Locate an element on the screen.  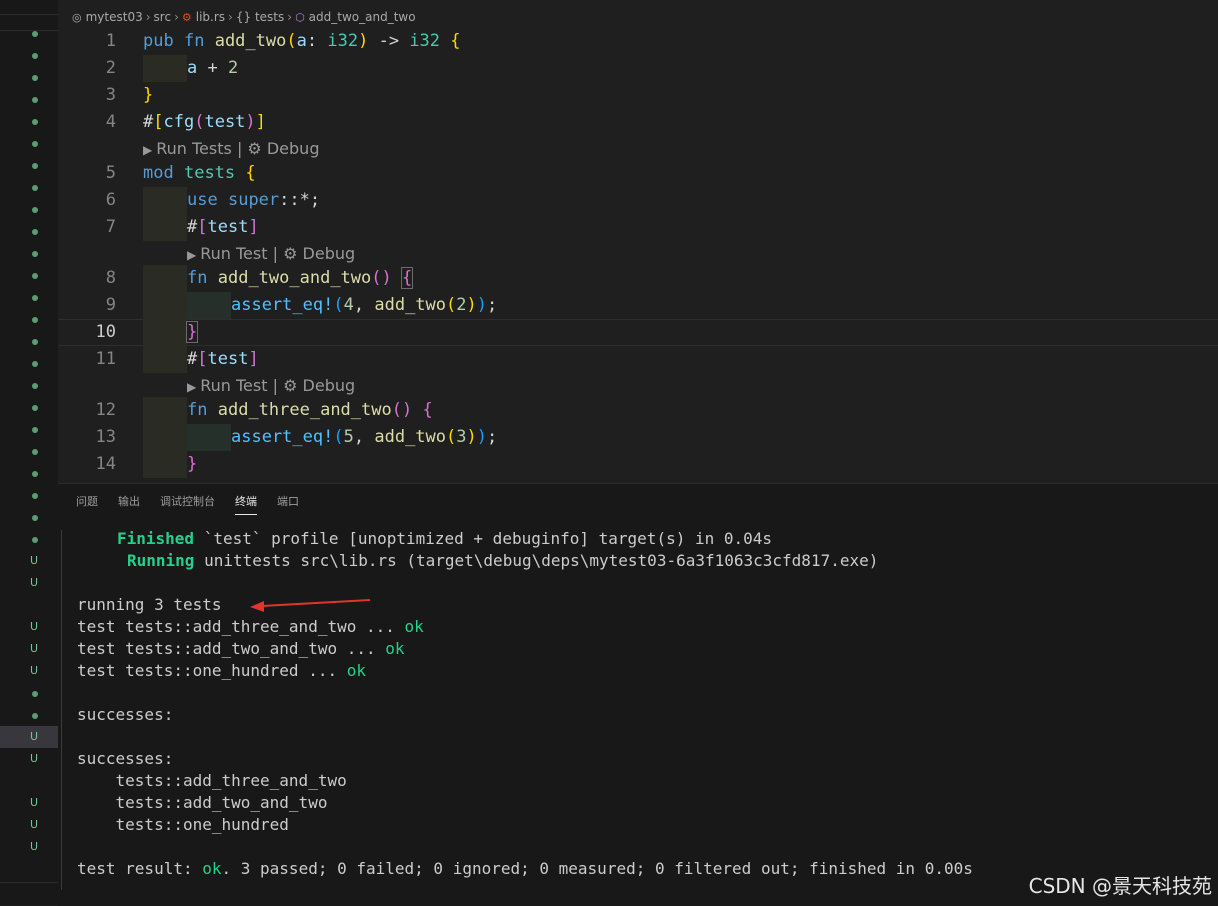
success-item: tests::add_three_and_two is located at coordinates (212, 780).